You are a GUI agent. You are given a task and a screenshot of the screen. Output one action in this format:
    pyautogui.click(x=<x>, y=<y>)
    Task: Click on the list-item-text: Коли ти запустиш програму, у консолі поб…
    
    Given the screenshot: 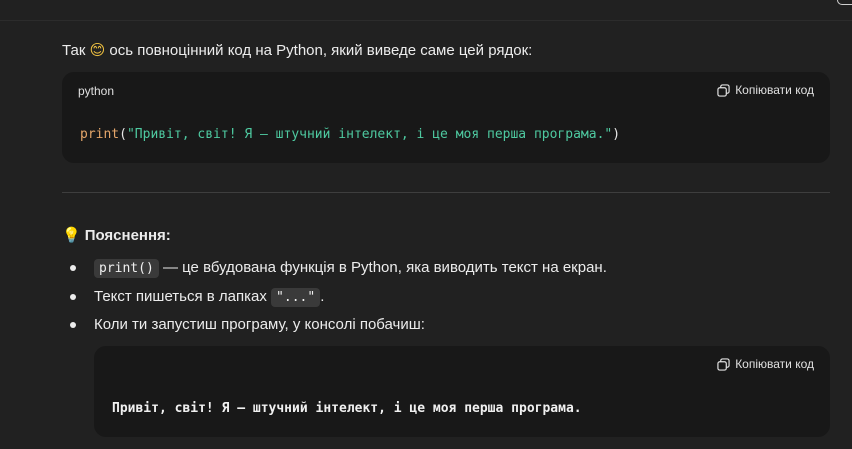 What is the action you would take?
    pyautogui.click(x=259, y=324)
    